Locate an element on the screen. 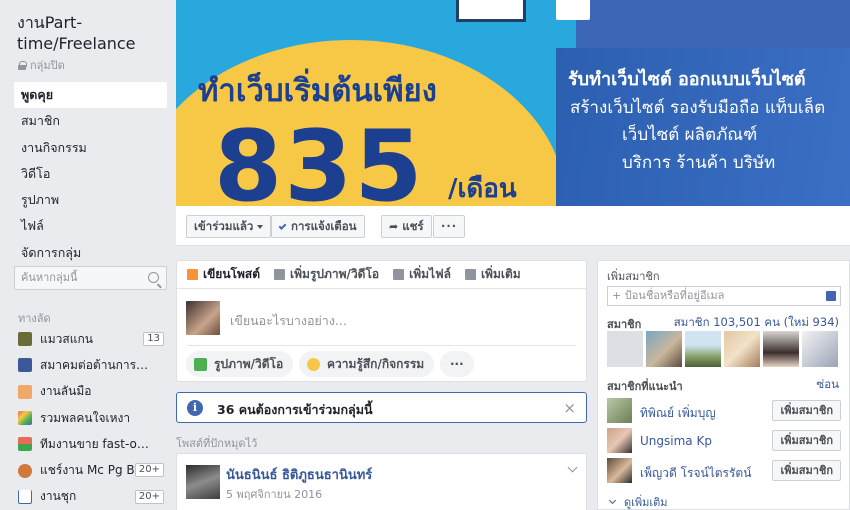  nav-item-files: ไฟล์ is located at coordinates (90, 226).